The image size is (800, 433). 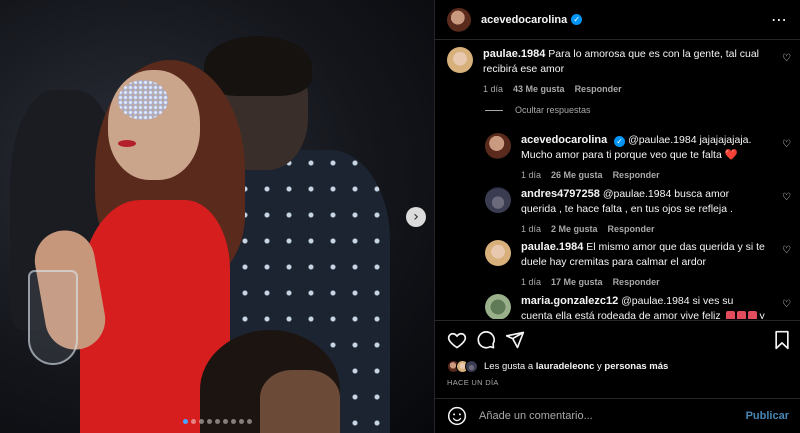 I want to click on likes-prefix: Les gusta a, so click(x=509, y=366).